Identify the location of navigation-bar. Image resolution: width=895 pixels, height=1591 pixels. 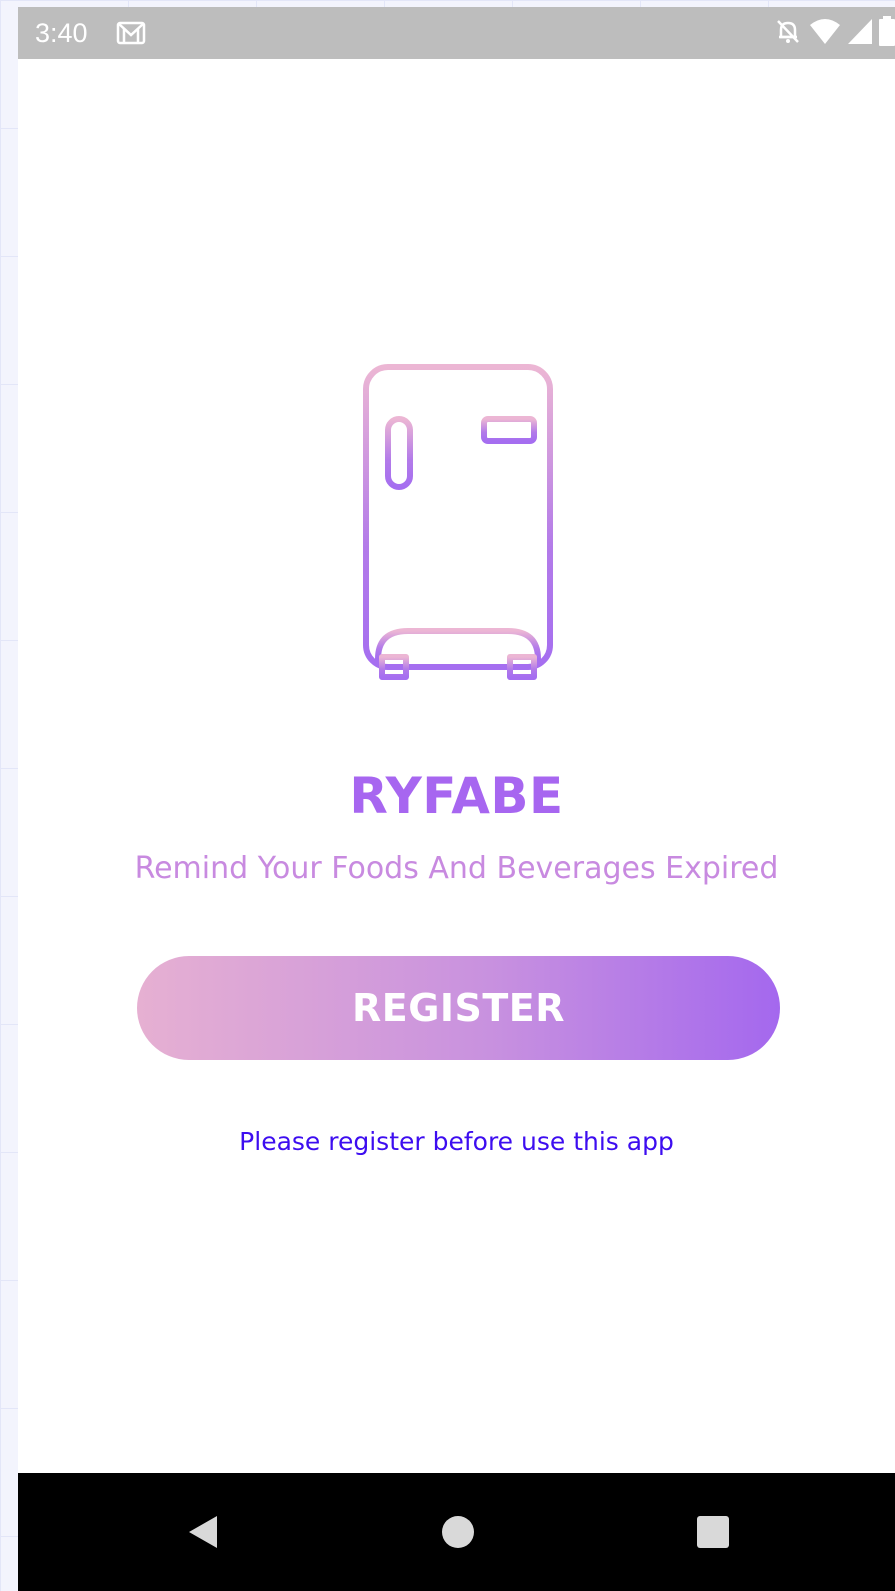
(456, 1532).